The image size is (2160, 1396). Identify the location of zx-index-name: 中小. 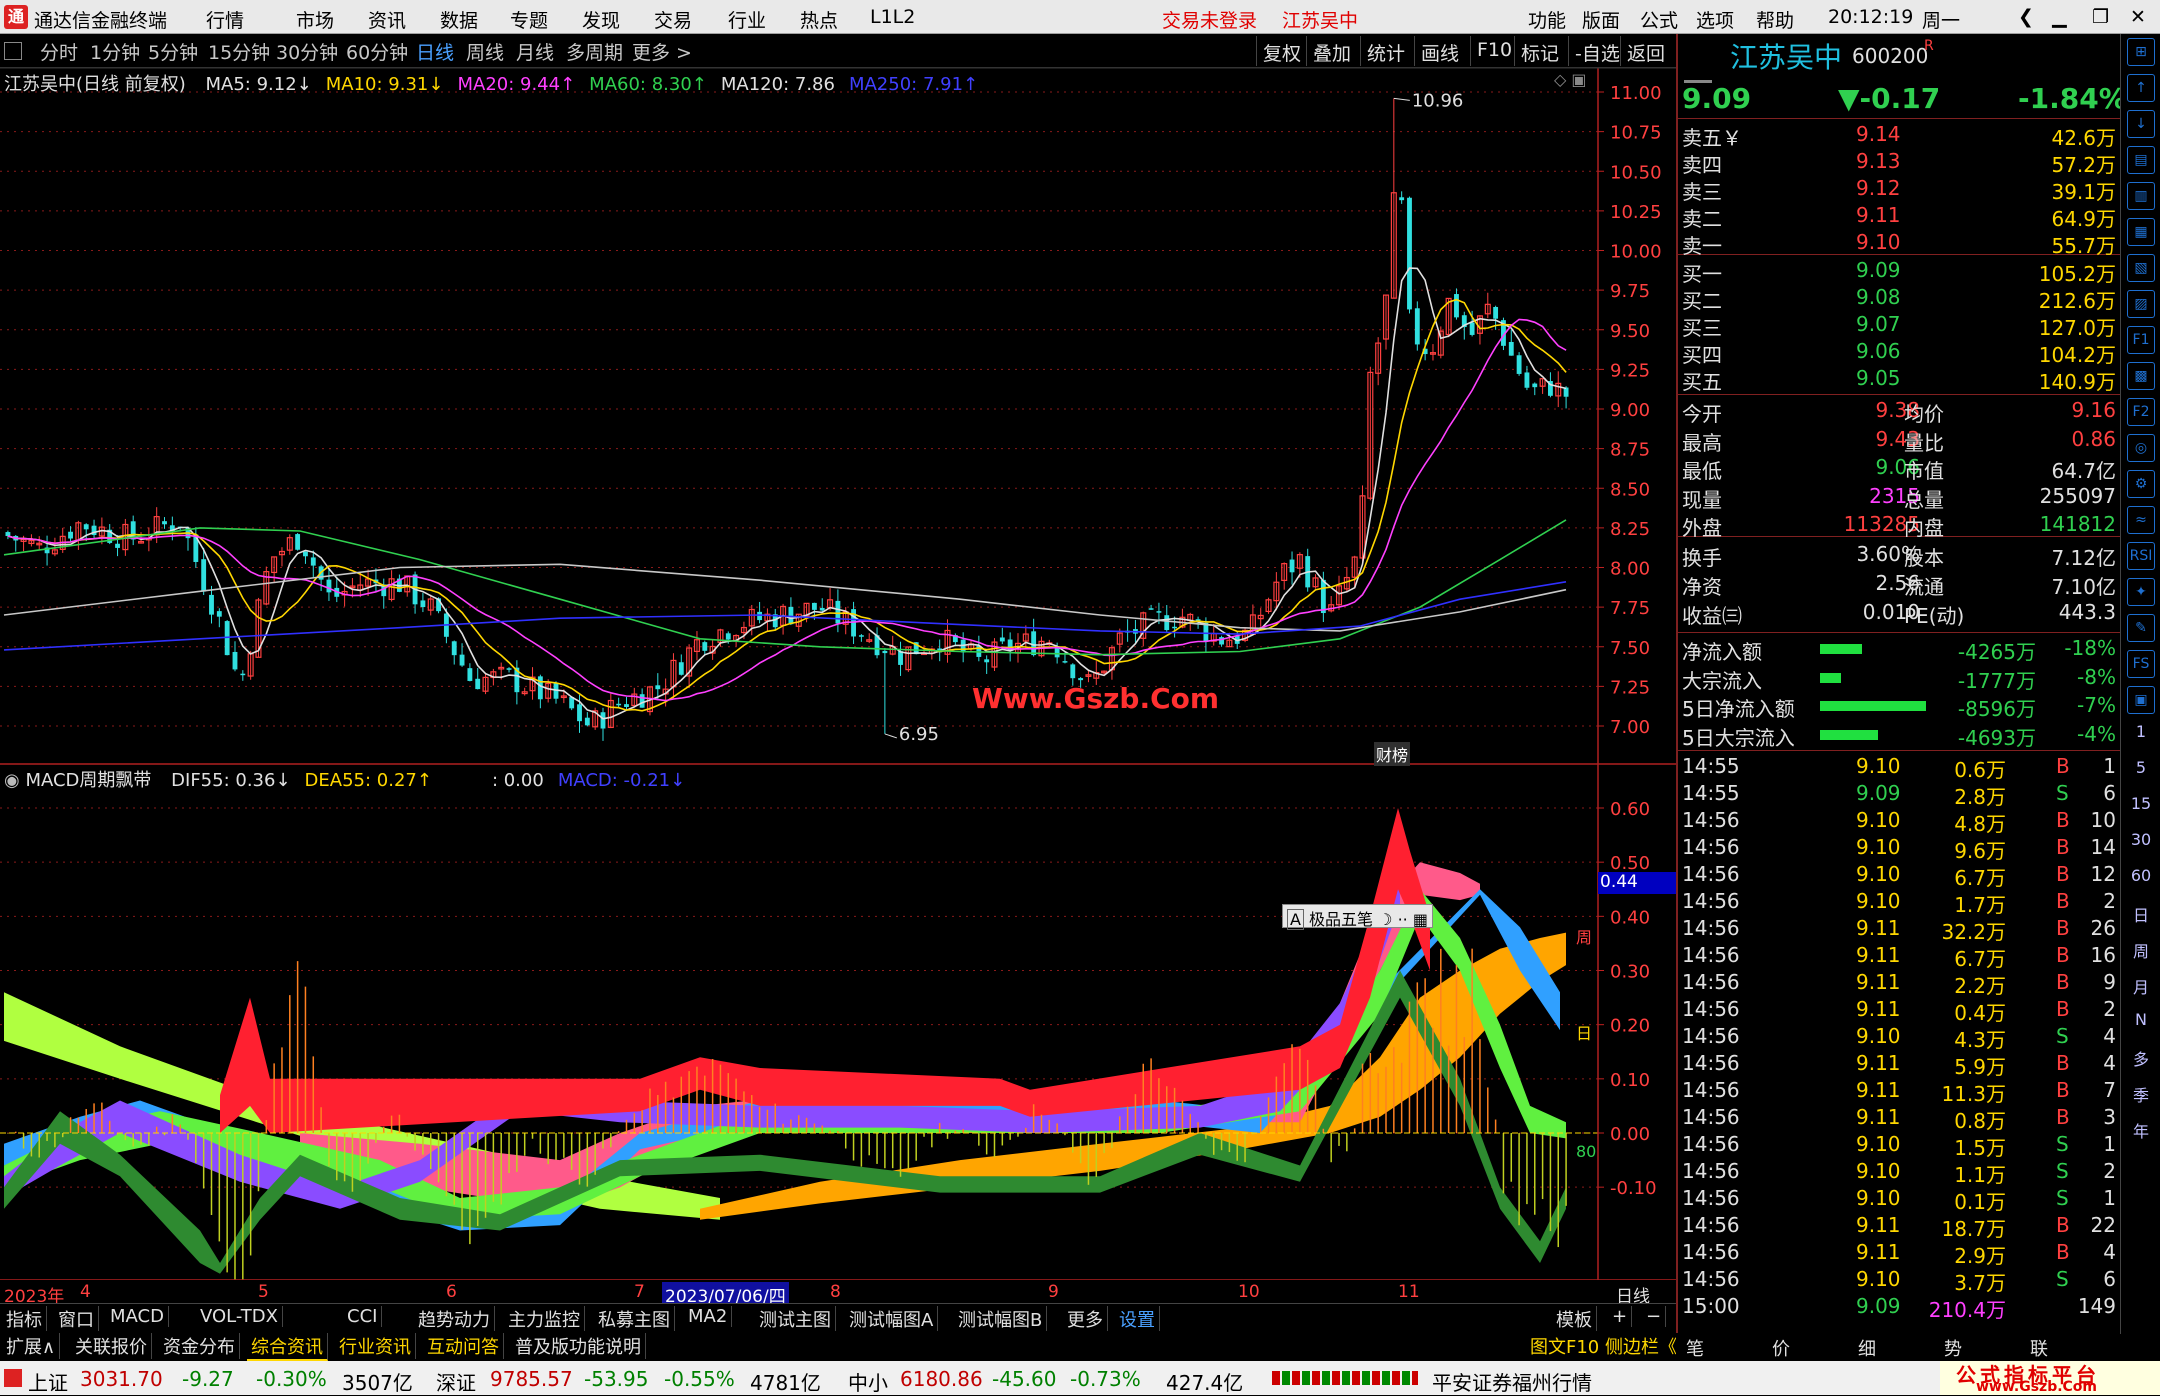
(868, 1381).